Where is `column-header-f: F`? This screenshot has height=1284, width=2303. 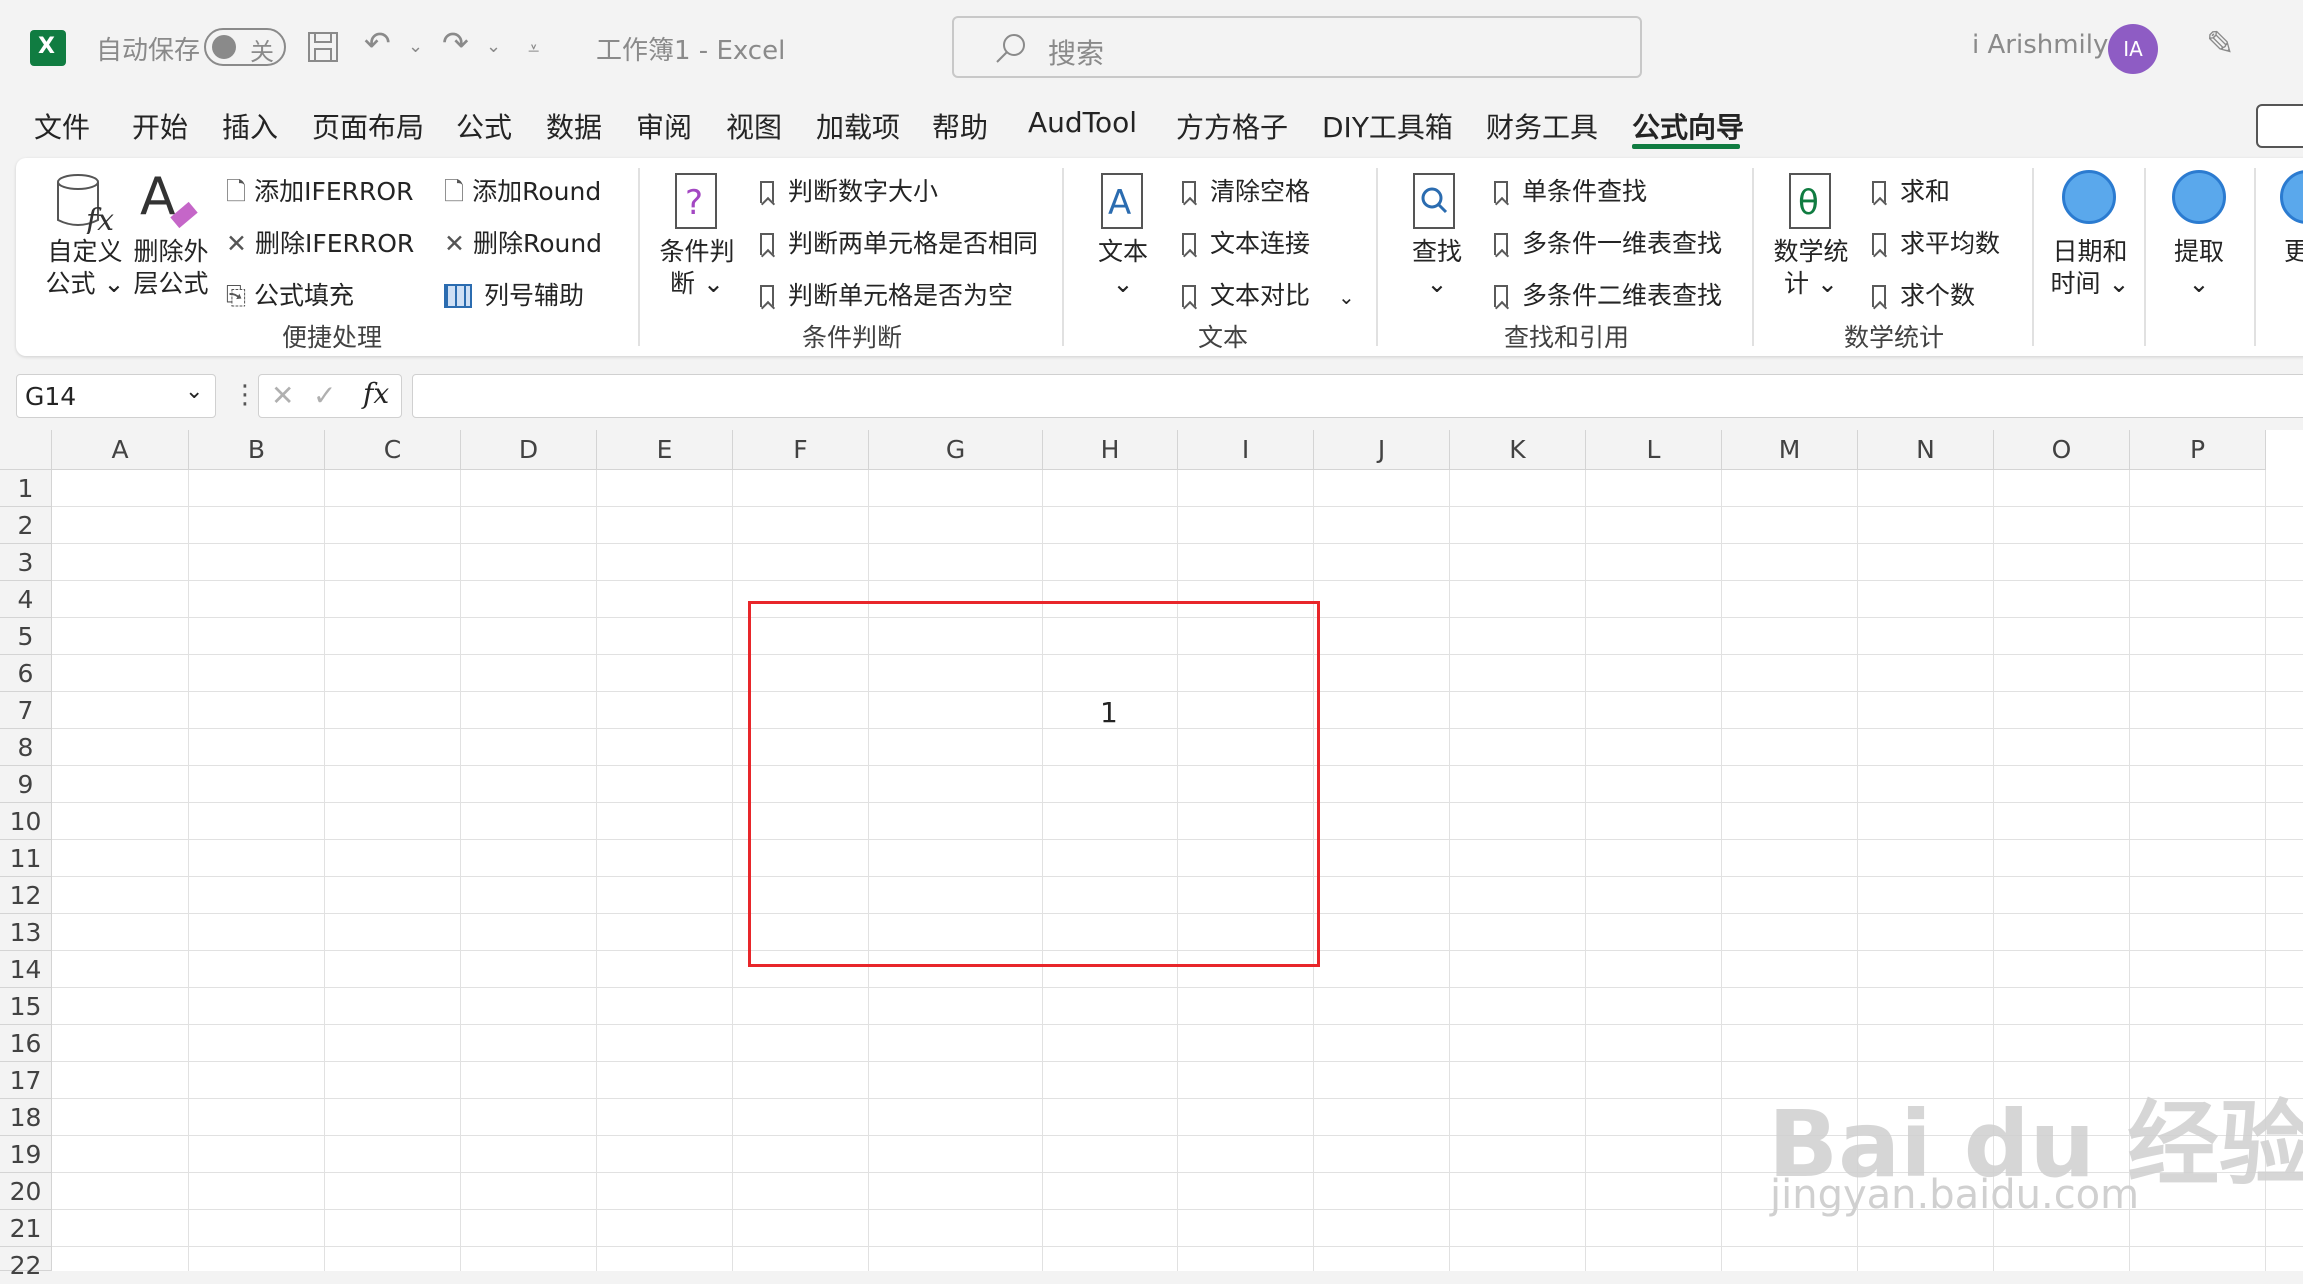 column-header-f: F is located at coordinates (801, 450).